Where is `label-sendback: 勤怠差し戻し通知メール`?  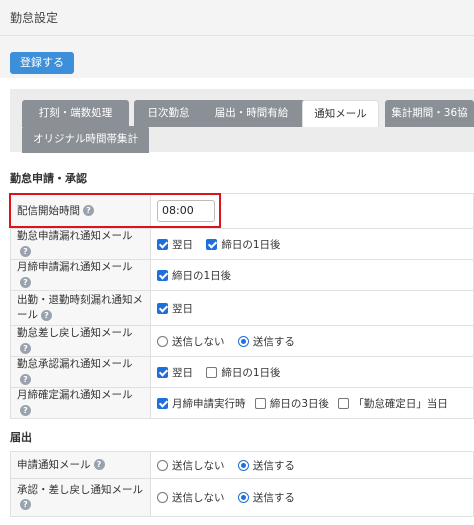 label-sendback: 勤怠差し戻し通知メール is located at coordinates (75, 333).